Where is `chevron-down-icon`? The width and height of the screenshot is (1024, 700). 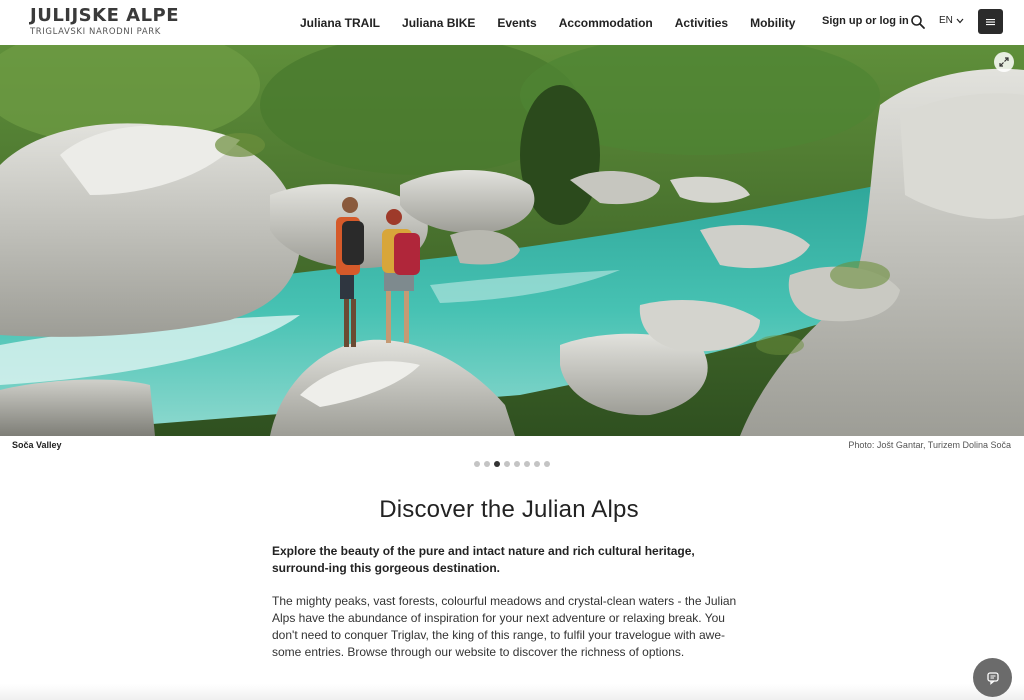 chevron-down-icon is located at coordinates (960, 20).